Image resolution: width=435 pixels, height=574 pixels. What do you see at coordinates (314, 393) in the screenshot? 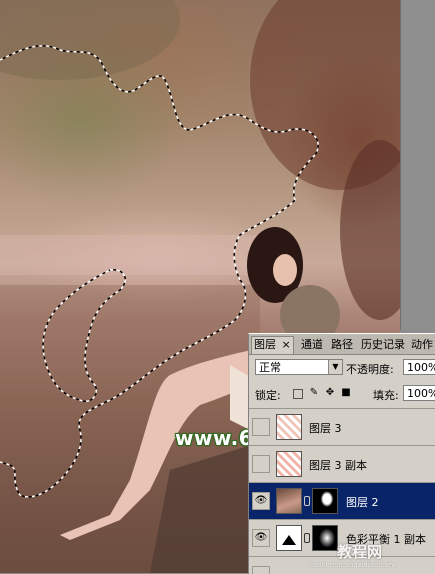
I see `lock-paint-icon: ✎` at bounding box center [314, 393].